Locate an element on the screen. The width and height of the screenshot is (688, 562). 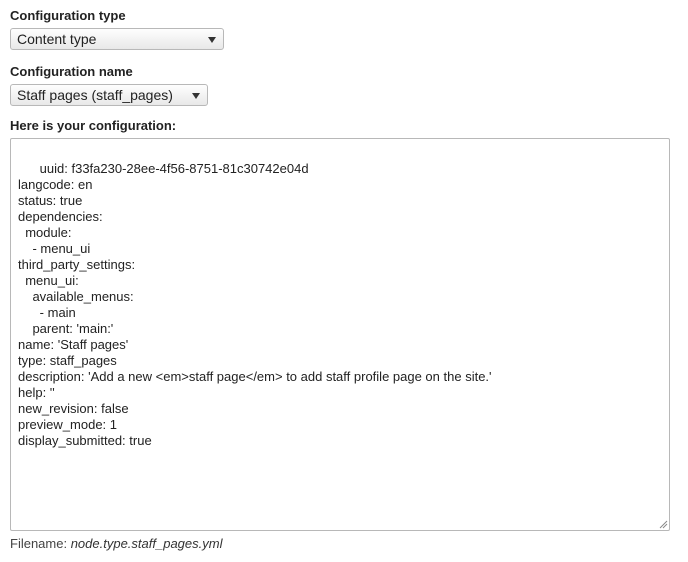
filename-line: Filename: node.type.staff_pages.yml is located at coordinates (344, 544).